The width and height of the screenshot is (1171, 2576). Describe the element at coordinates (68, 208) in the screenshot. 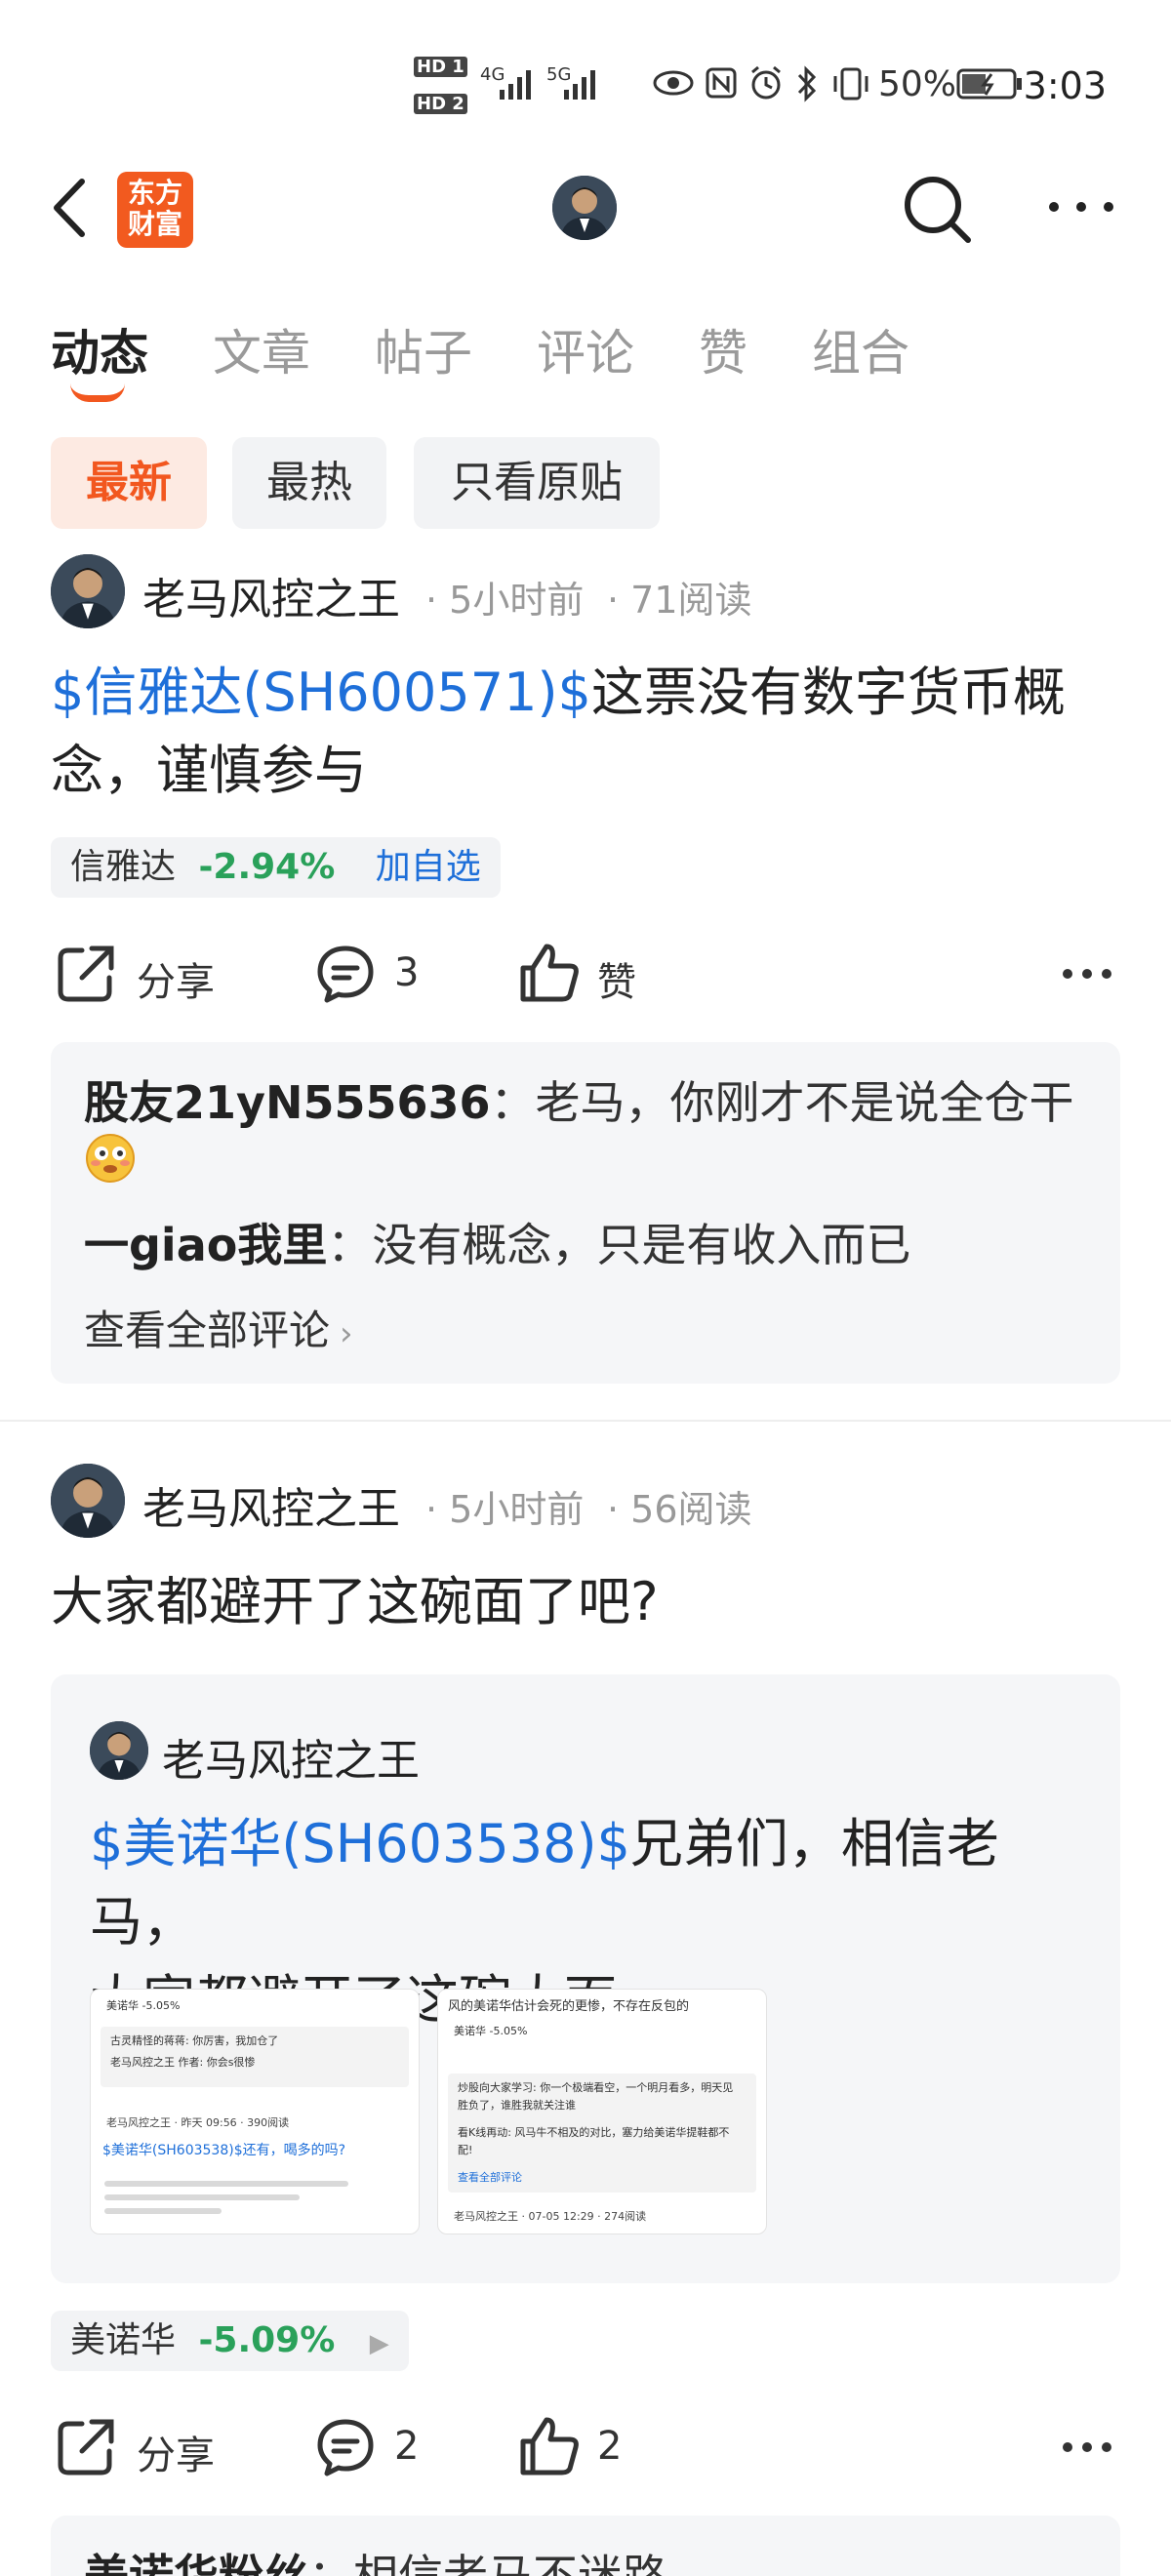

I see `back-arrow-icon` at that location.